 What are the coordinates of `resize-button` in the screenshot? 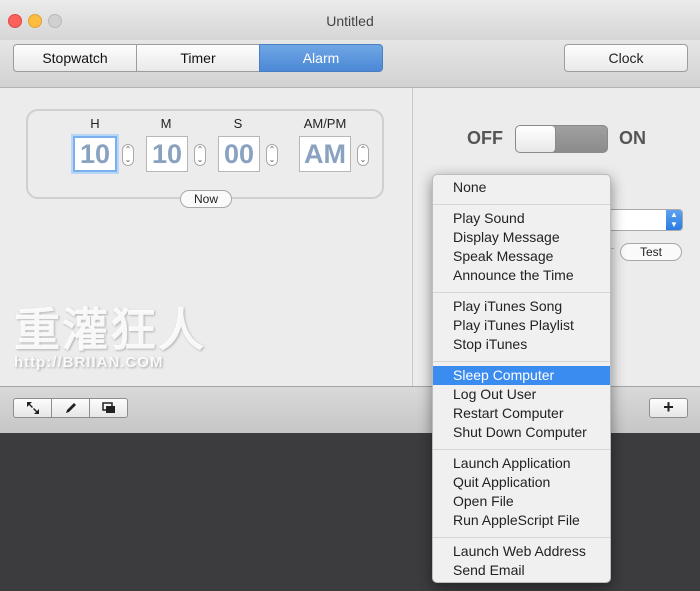 It's located at (32, 408).